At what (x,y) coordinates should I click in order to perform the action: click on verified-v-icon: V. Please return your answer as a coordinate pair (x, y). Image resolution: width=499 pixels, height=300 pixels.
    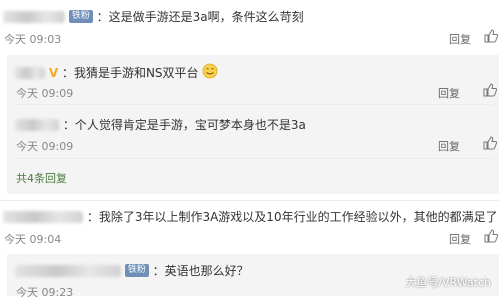
    Looking at the image, I should click on (53, 72).